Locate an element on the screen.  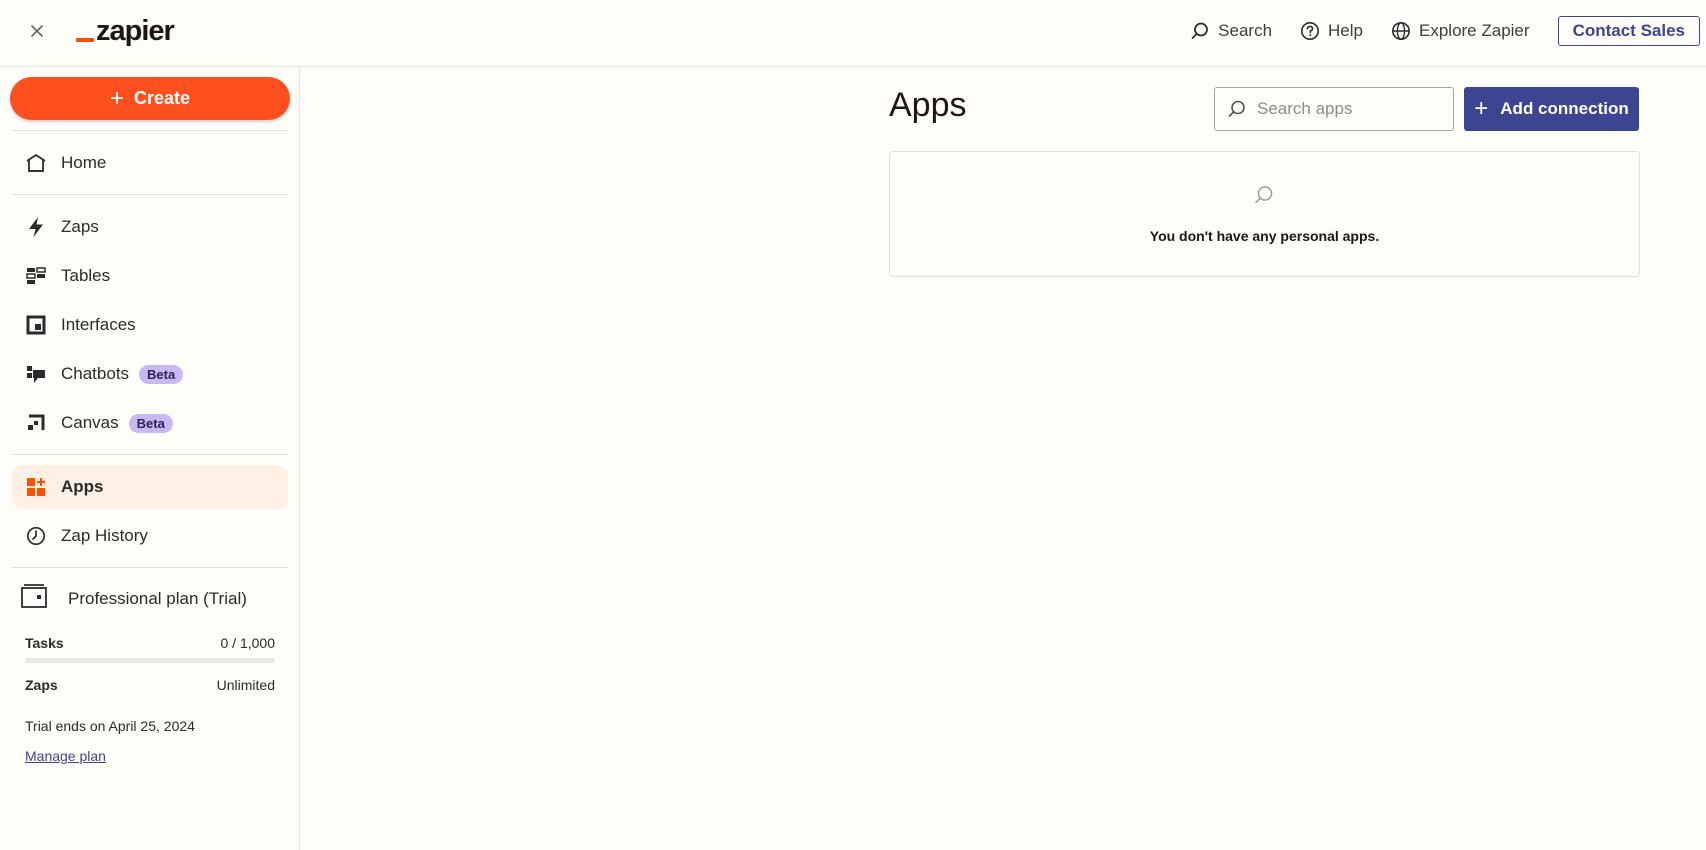
top-search-label: Search is located at coordinates (1245, 30).